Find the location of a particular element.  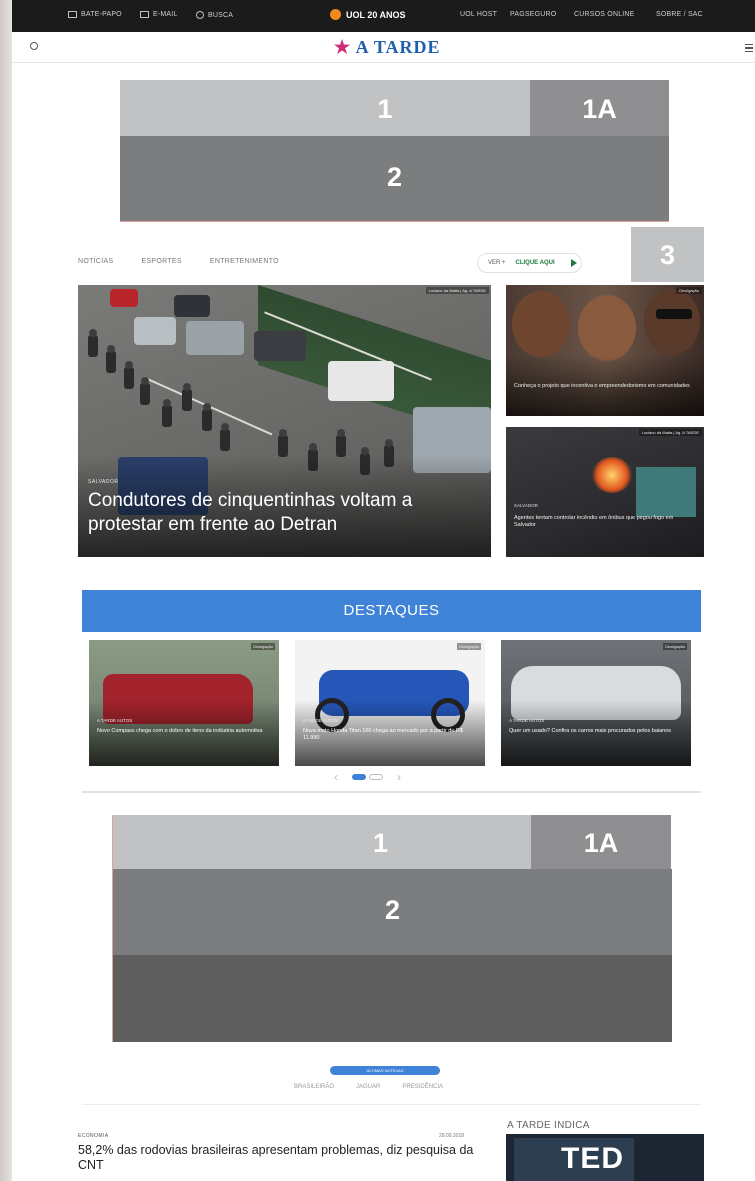

ad-slot-1: 1 is located at coordinates (325, 108).